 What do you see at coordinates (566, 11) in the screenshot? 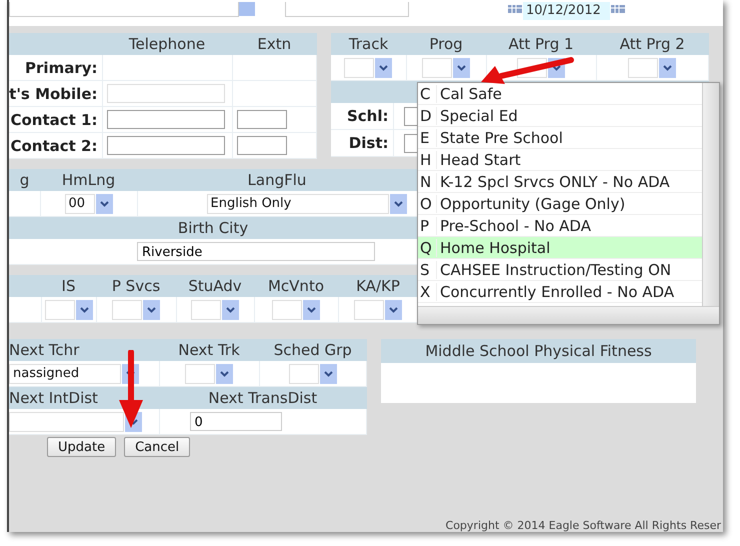
I see `date-field: 10/12/2012` at bounding box center [566, 11].